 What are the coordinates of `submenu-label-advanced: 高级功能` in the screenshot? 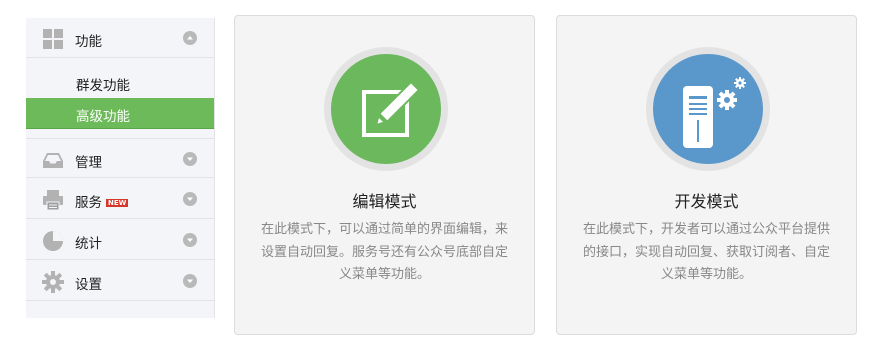 It's located at (103, 117).